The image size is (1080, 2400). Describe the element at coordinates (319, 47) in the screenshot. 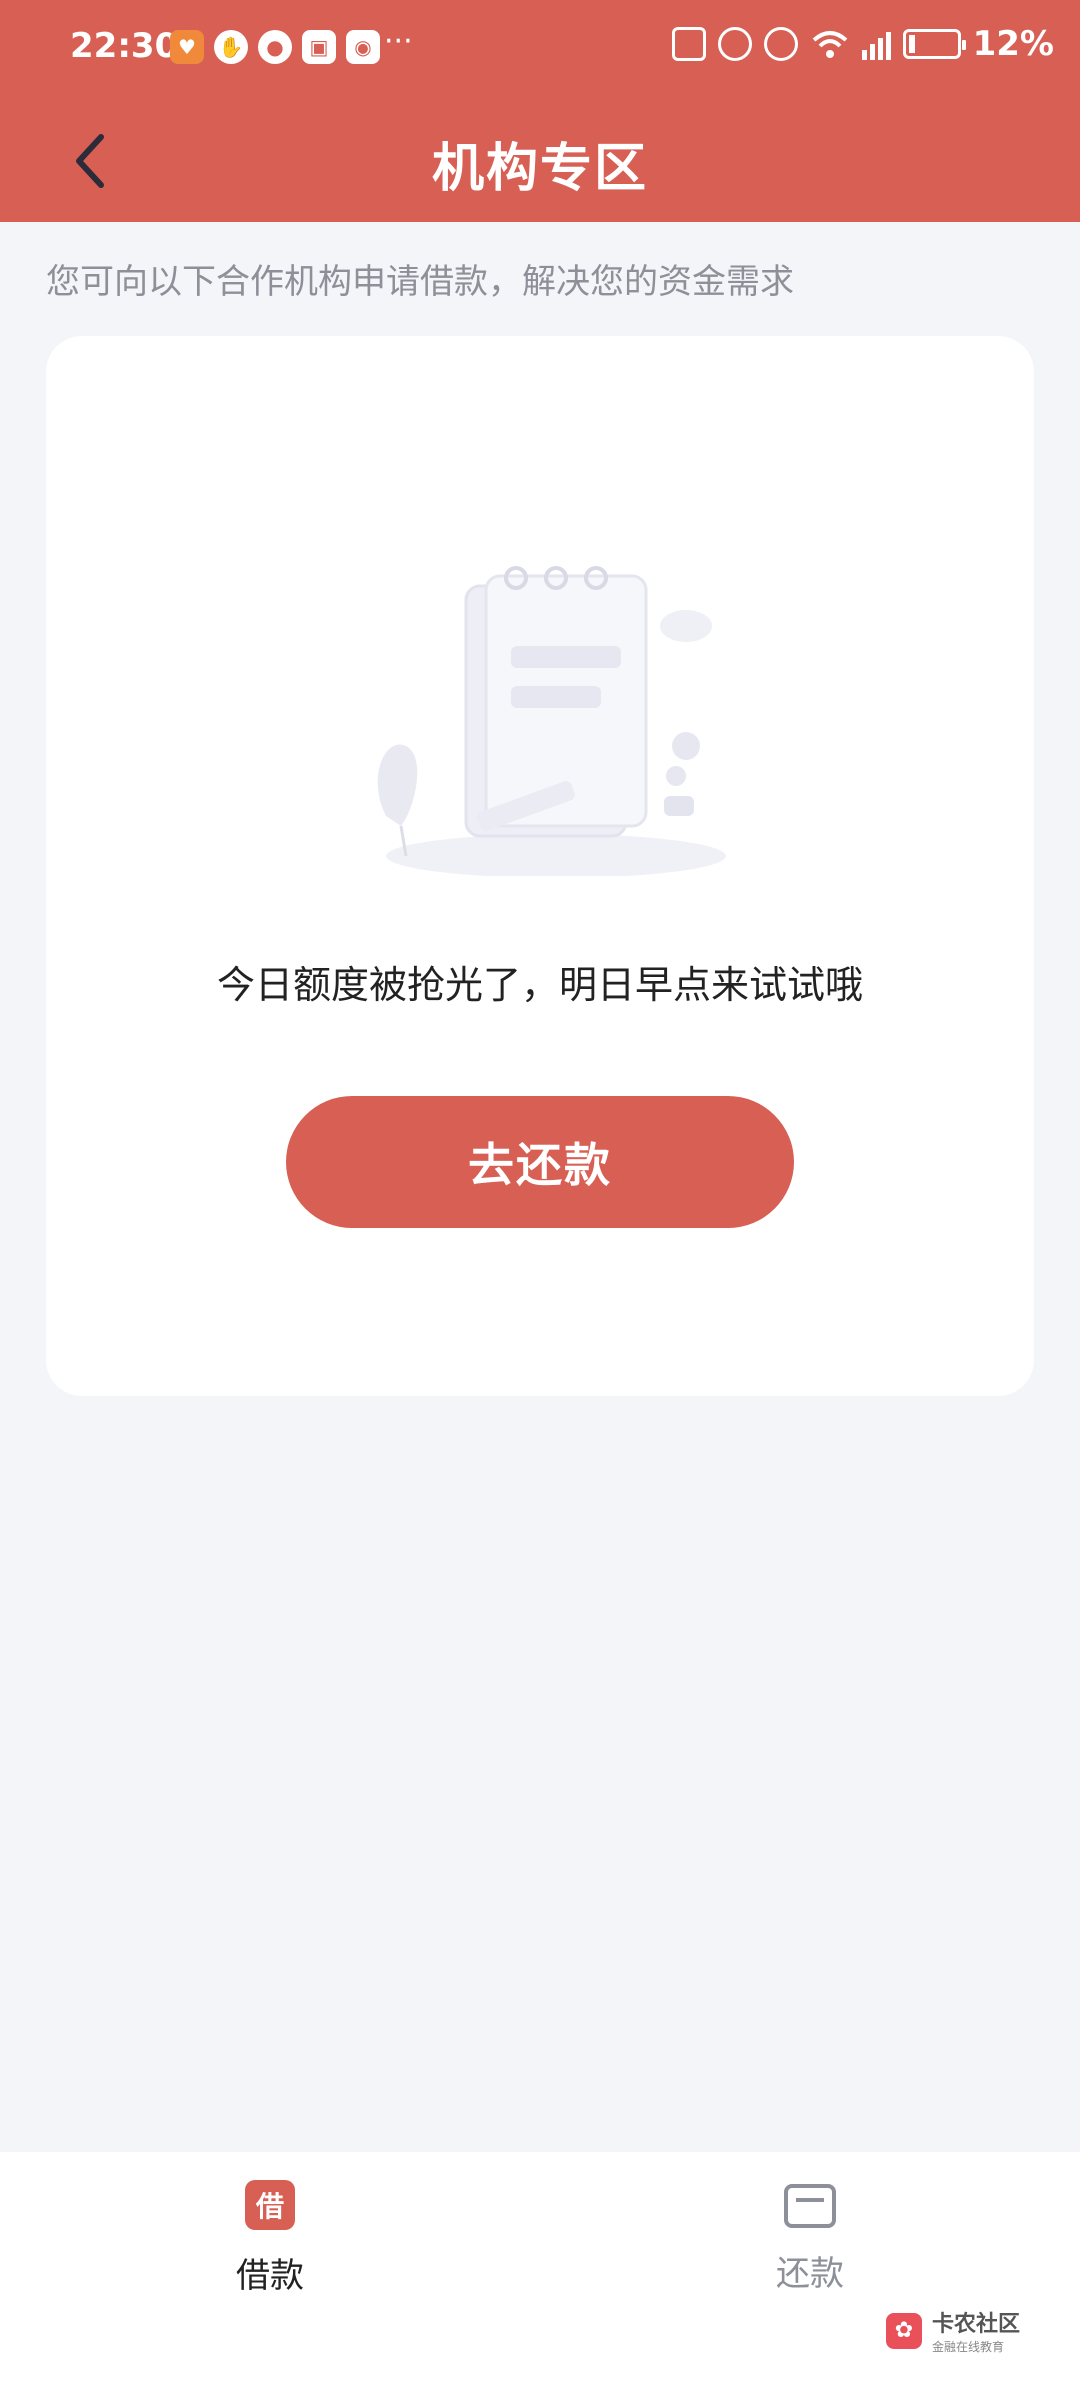

I see `app-icon: ▣` at that location.